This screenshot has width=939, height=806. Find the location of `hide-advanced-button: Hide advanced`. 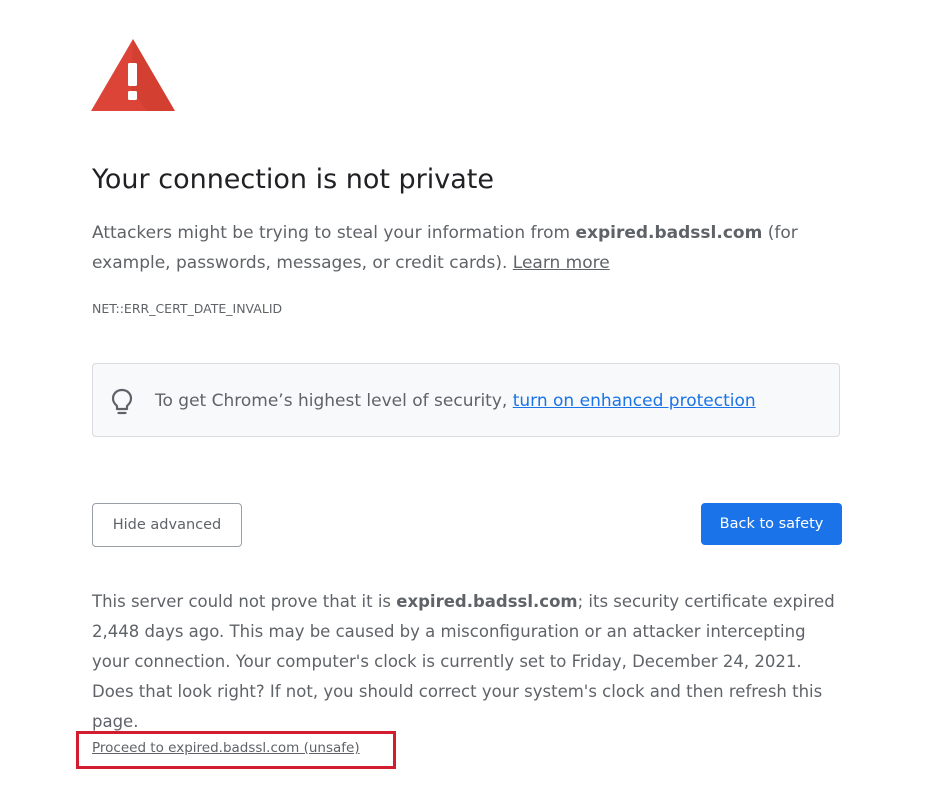

hide-advanced-button: Hide advanced is located at coordinates (167, 525).